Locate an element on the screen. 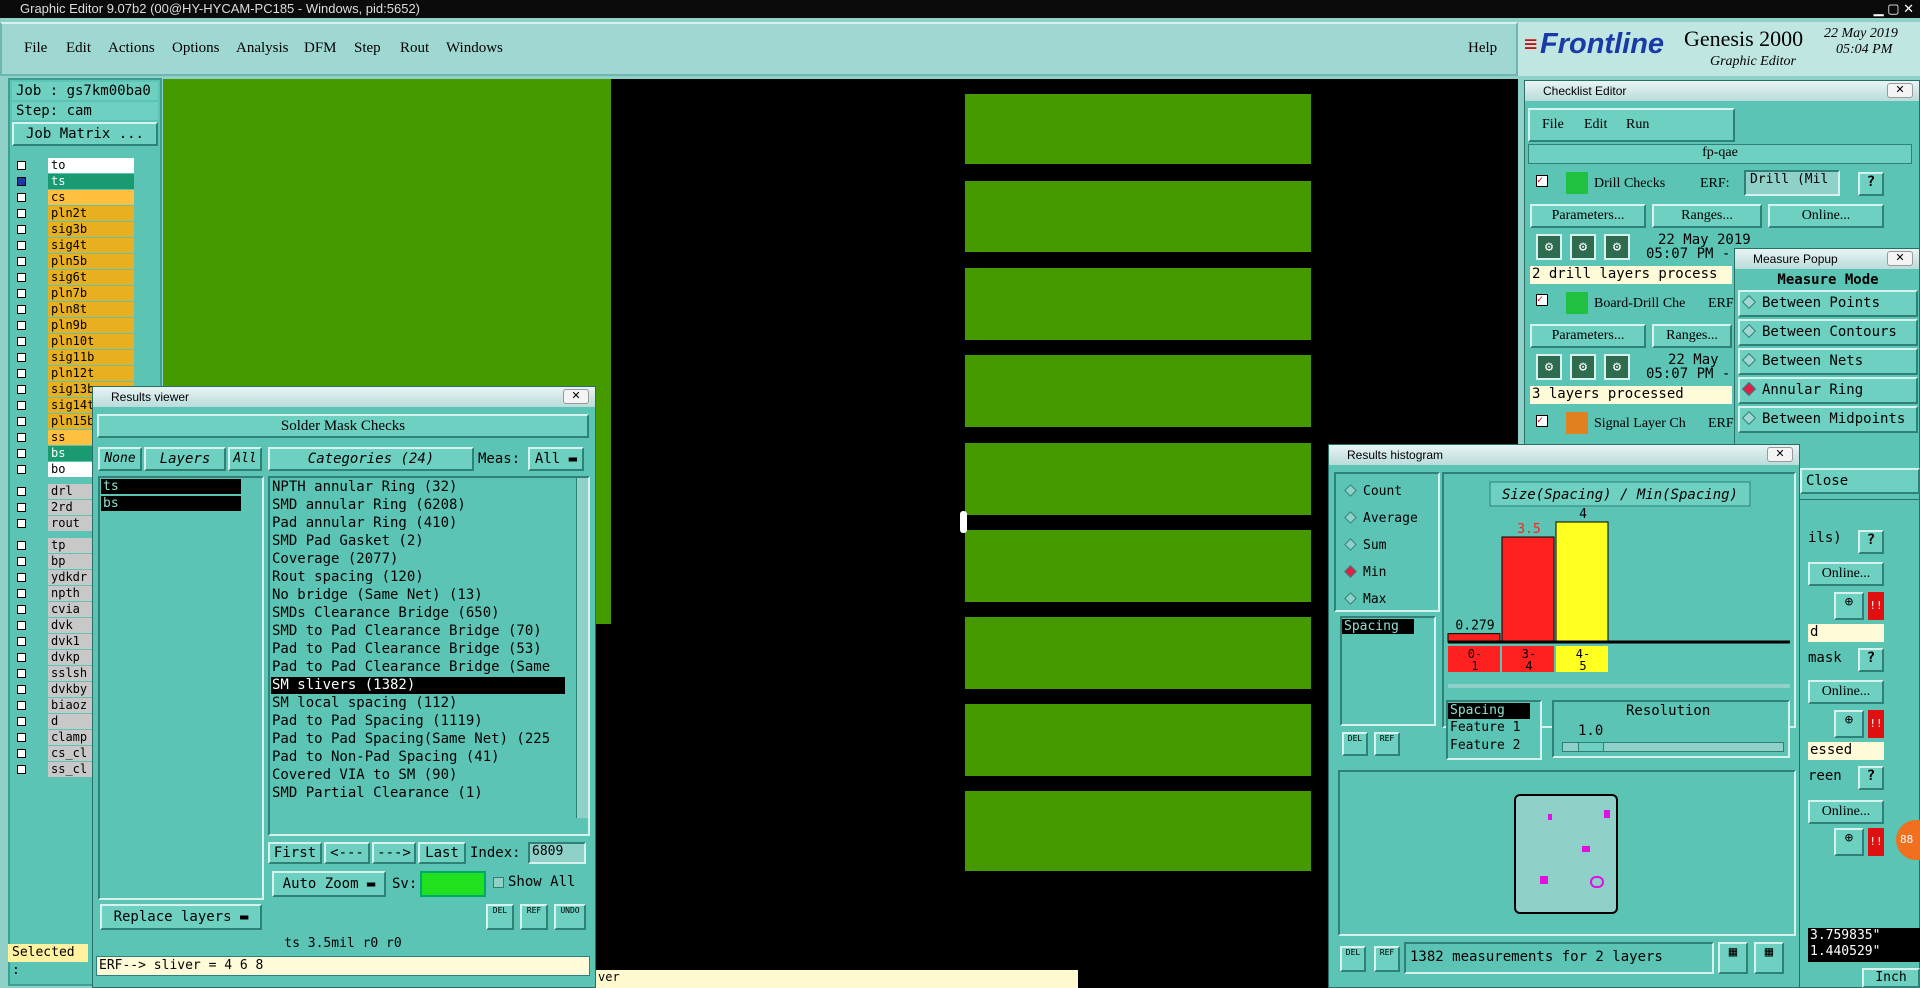  meas-dropdown: All ▬ is located at coordinates (556, 459).